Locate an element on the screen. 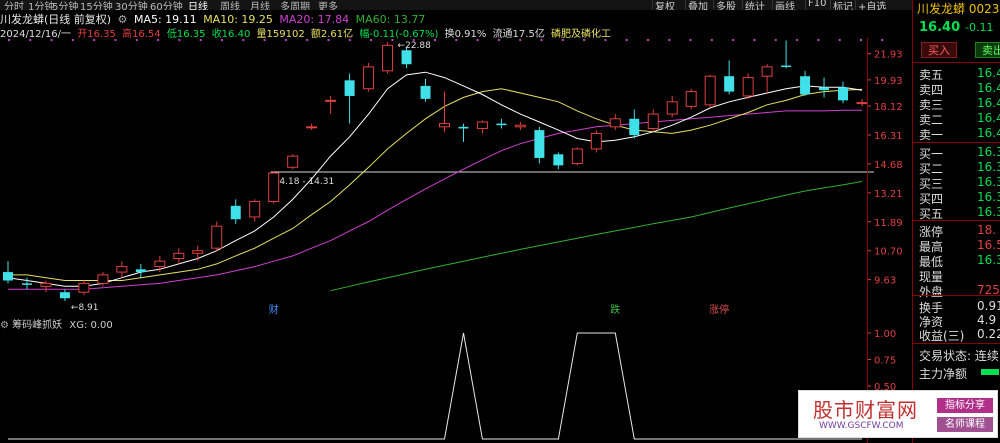 The width and height of the screenshot is (1000, 443). toolbar-button-2: 多股 is located at coordinates (726, 5).